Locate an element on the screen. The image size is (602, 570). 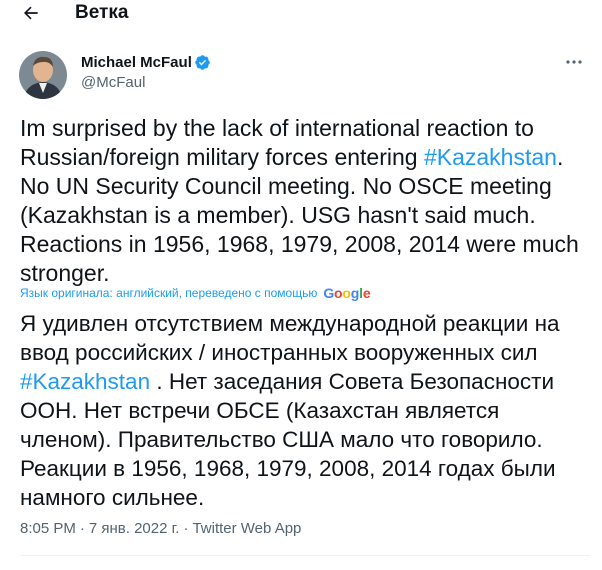
back-button is located at coordinates (31, 13).